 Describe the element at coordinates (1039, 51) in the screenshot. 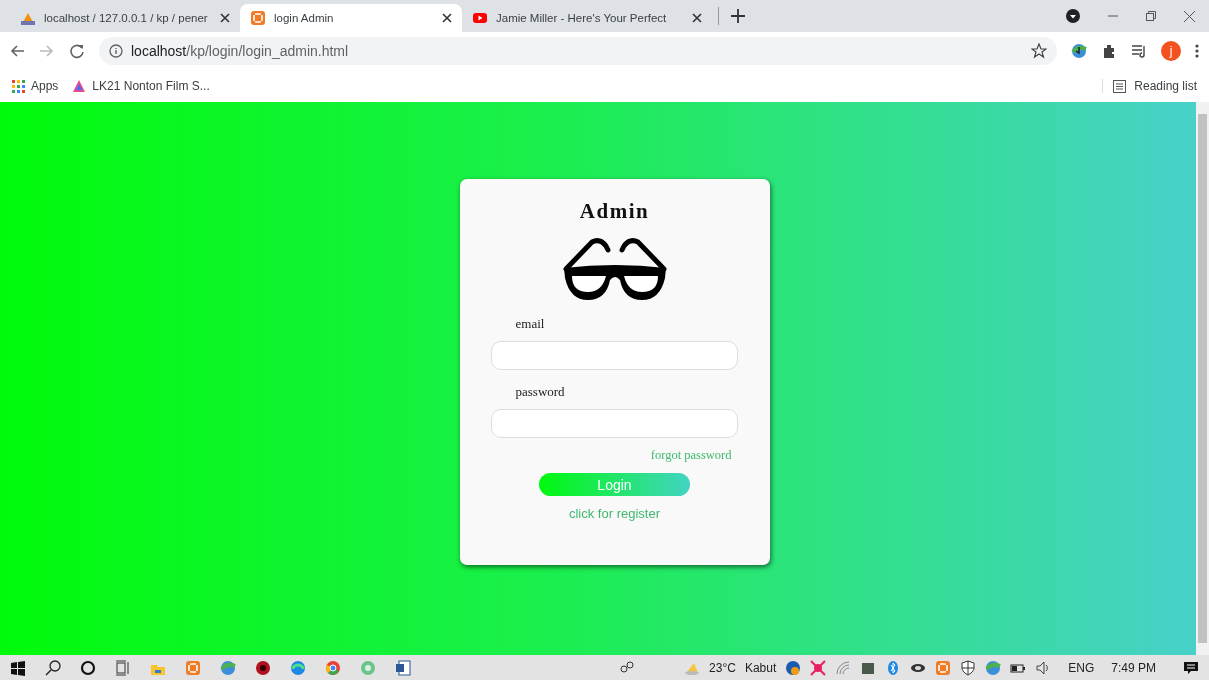

I see `bookmark-star-icon` at that location.